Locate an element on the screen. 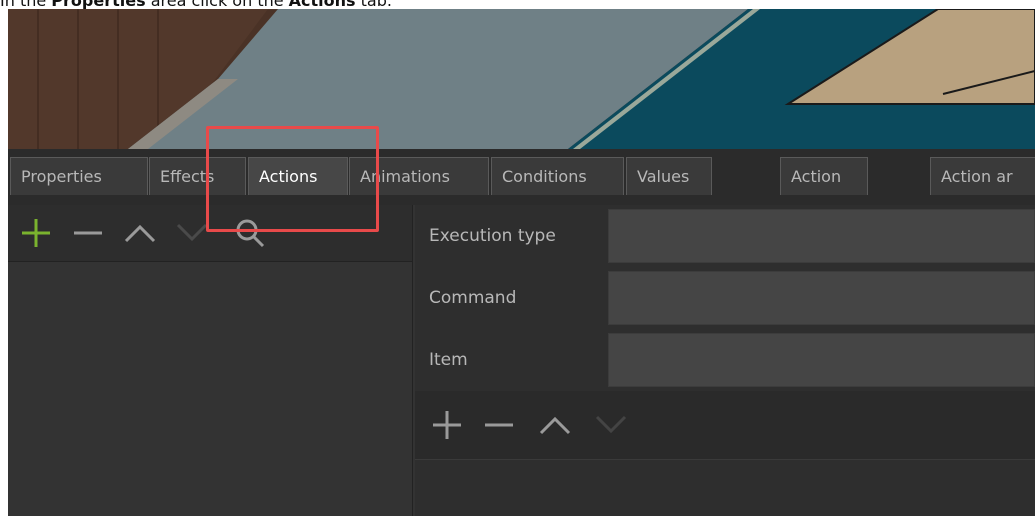  tab-effects: Effects is located at coordinates (197, 176).